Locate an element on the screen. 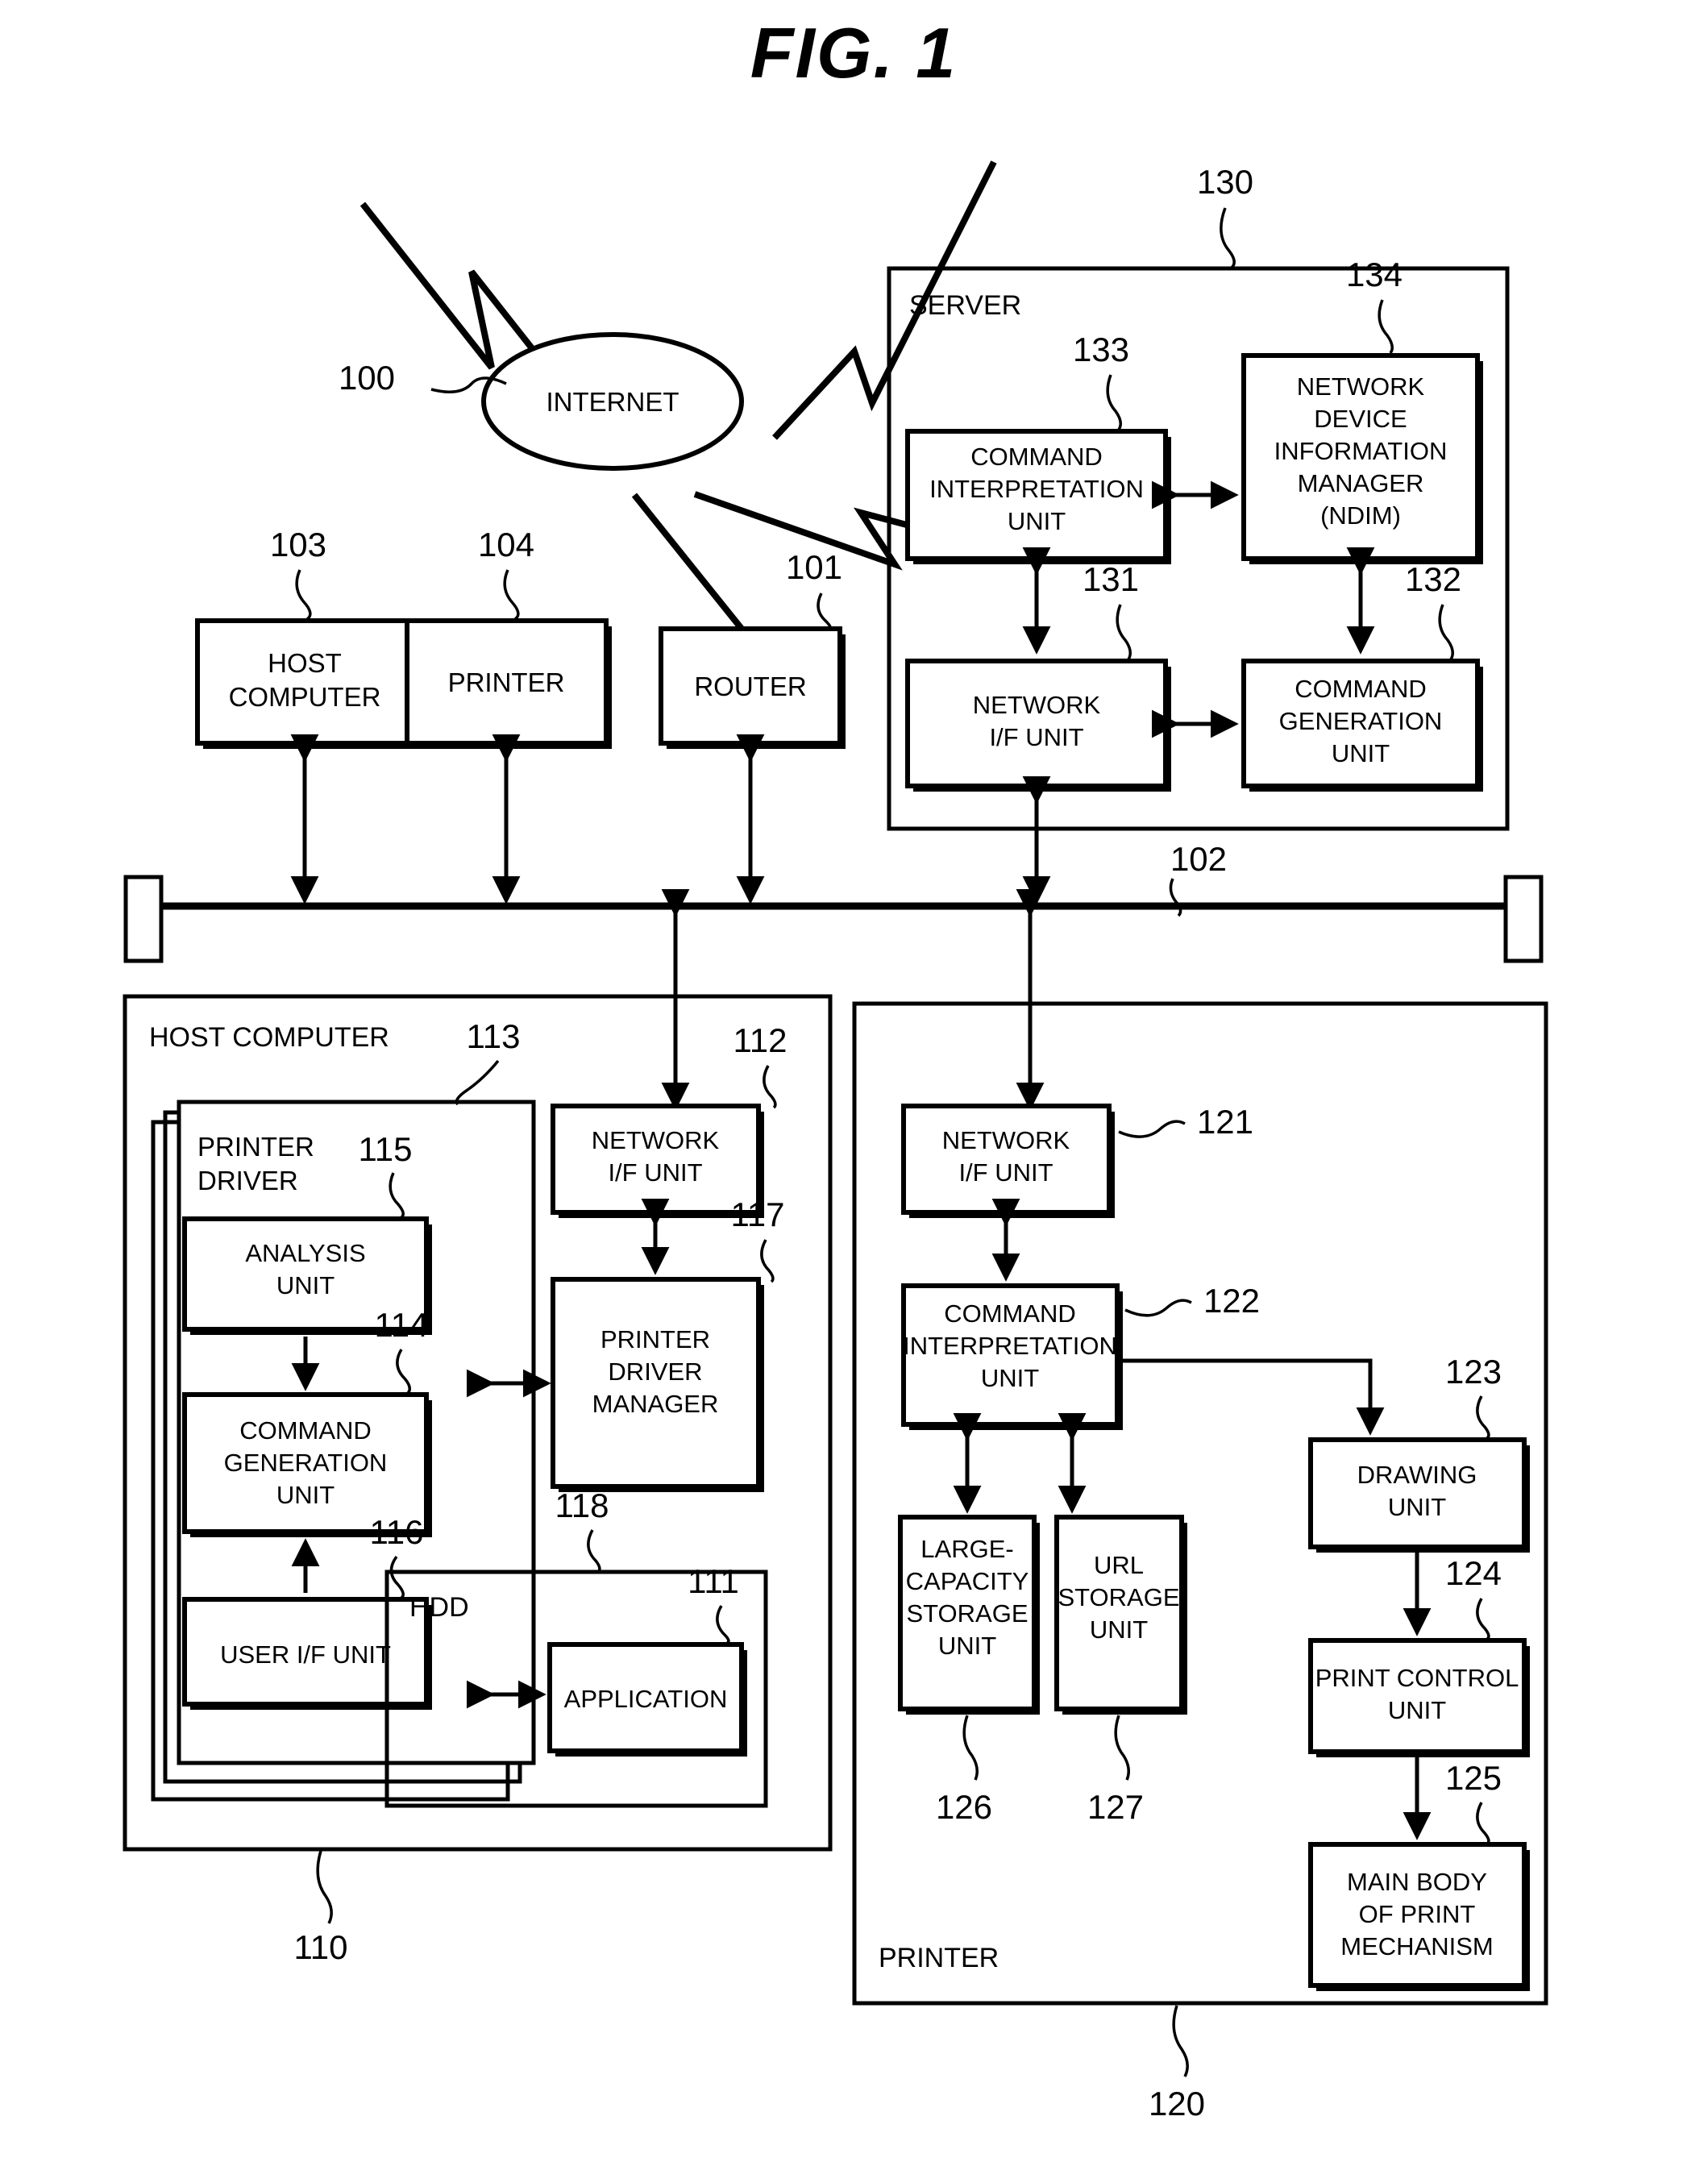 The width and height of the screenshot is (1708, 2162). application-label: APPLICATION is located at coordinates (646, 1699).